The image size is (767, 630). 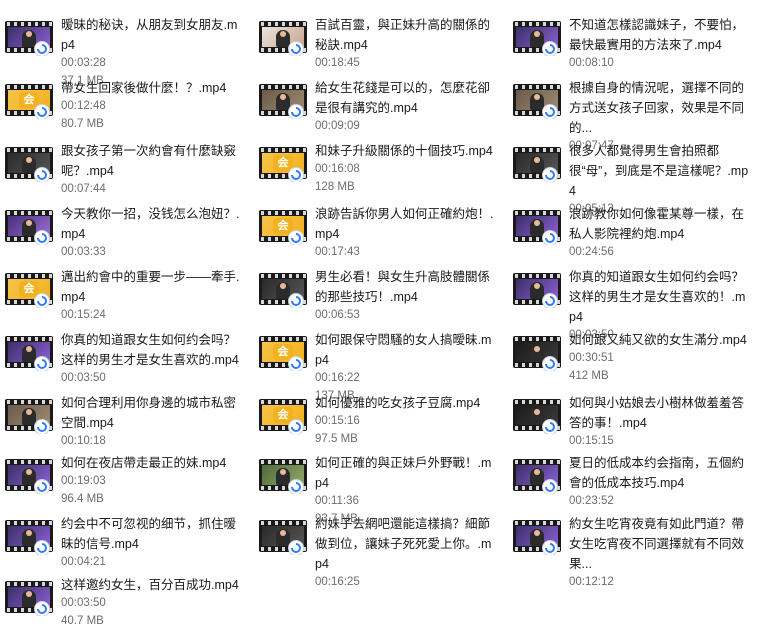 What do you see at coordinates (406, 224) in the screenshot?
I see `file-name: 浪跡告訴你男人如何正確約炮！.mp4` at bounding box center [406, 224].